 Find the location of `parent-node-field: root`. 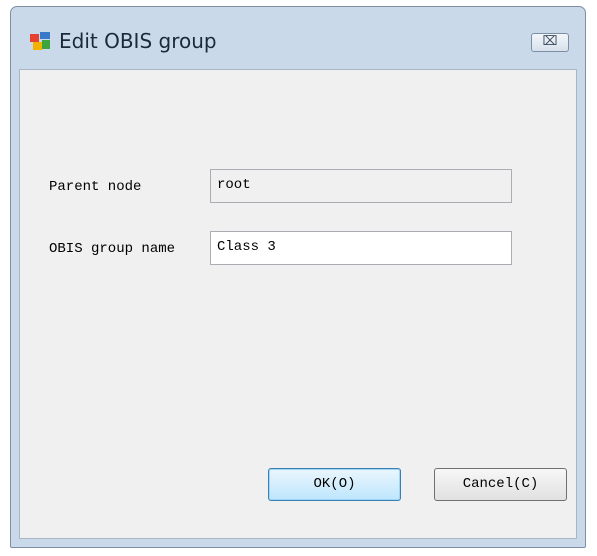

parent-node-field: root is located at coordinates (361, 186).